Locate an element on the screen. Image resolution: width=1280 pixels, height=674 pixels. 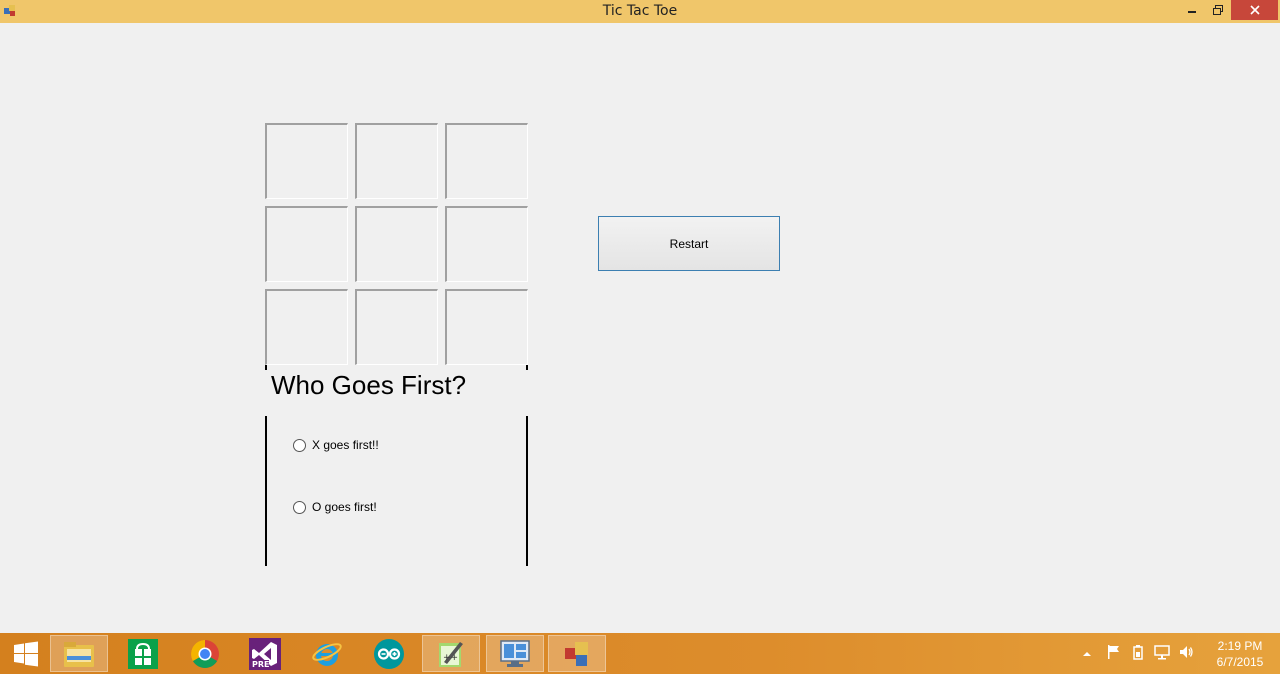
close-button is located at coordinates (1254, 10).